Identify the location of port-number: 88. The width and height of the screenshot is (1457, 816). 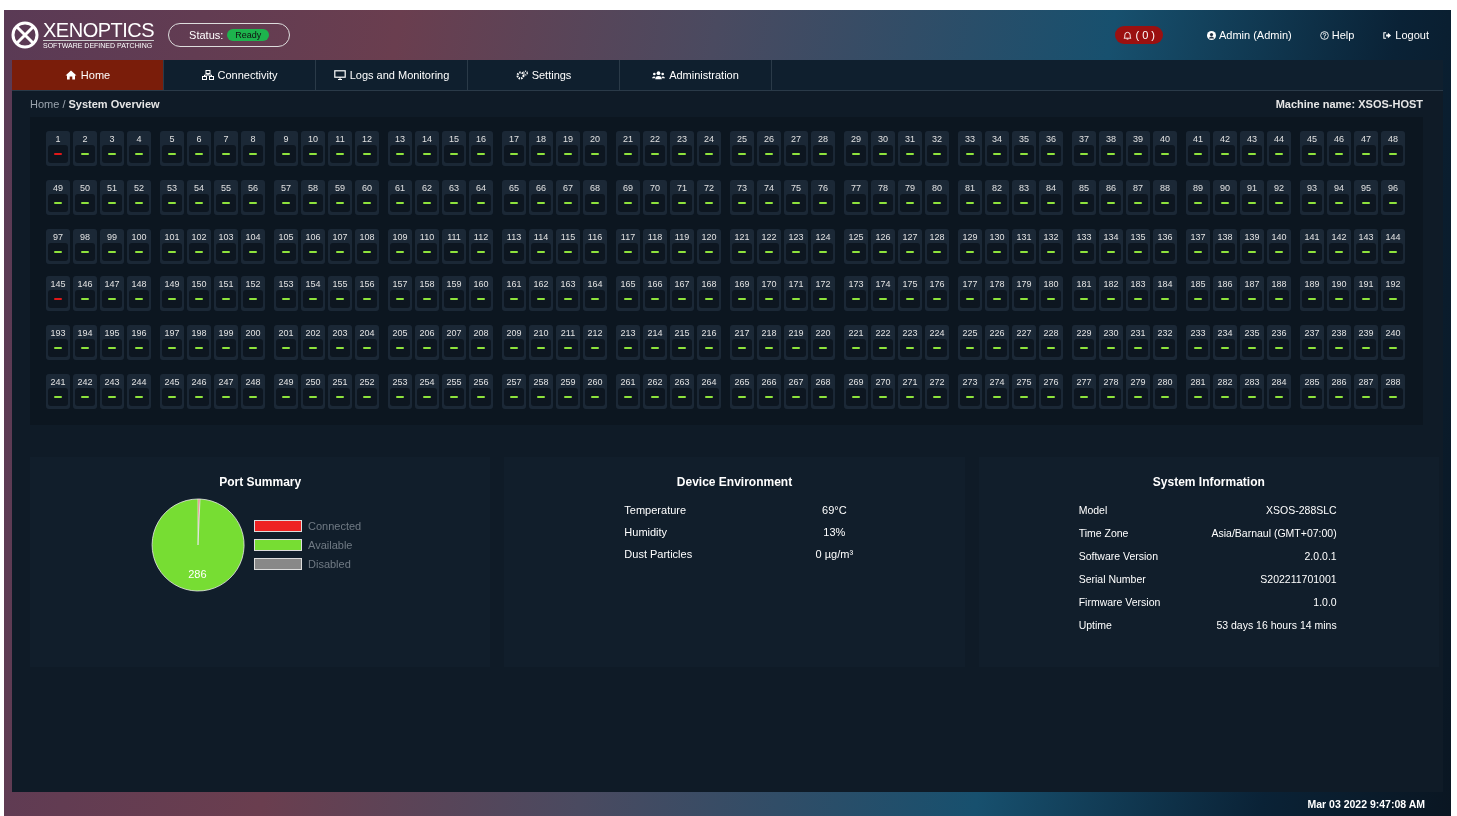
(1165, 188).